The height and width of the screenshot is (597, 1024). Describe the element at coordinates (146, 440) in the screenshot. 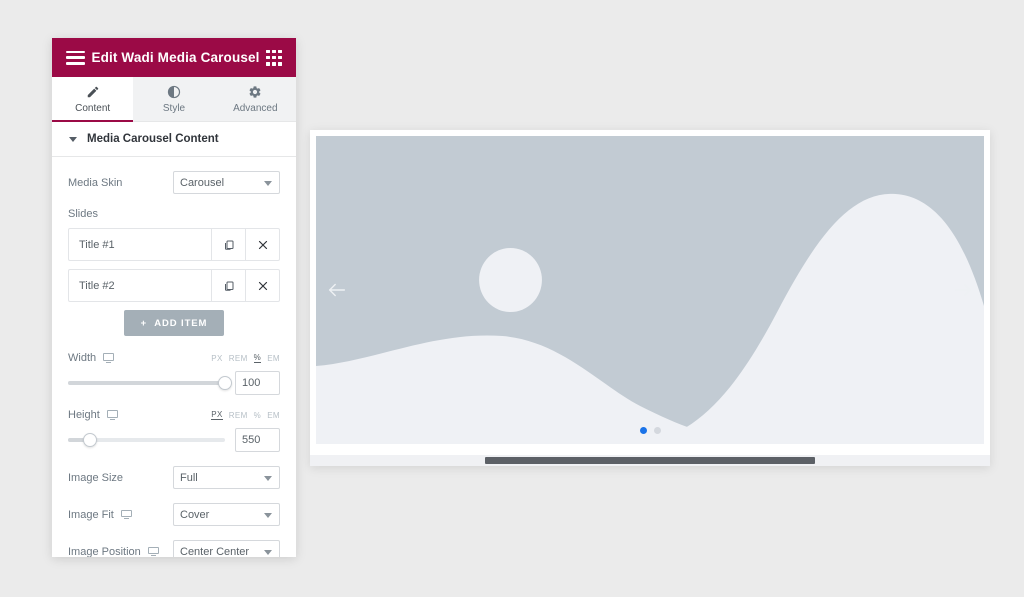

I see `height-slider-track` at that location.